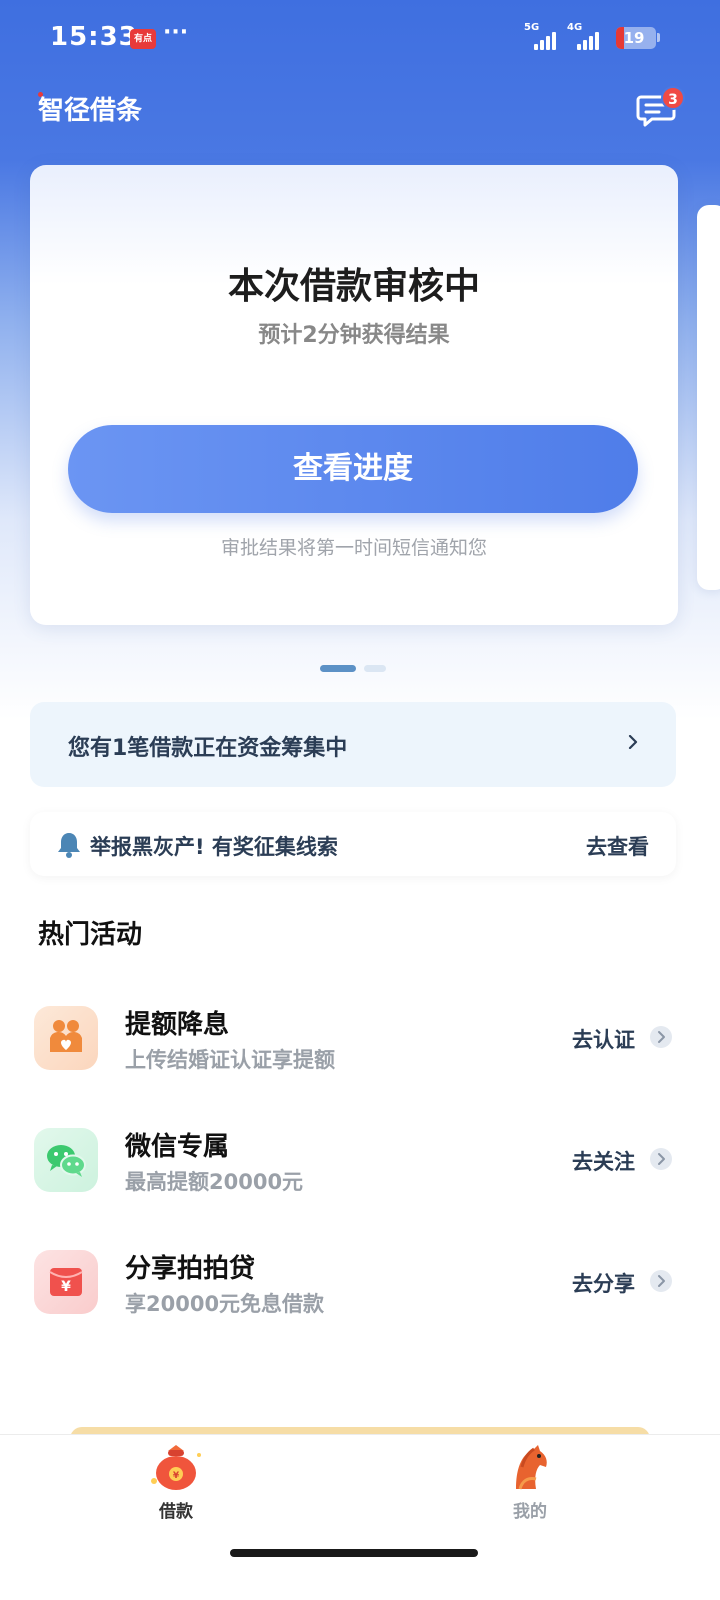  Describe the element at coordinates (90, 111) in the screenshot. I see `app-title: 智径借条` at that location.